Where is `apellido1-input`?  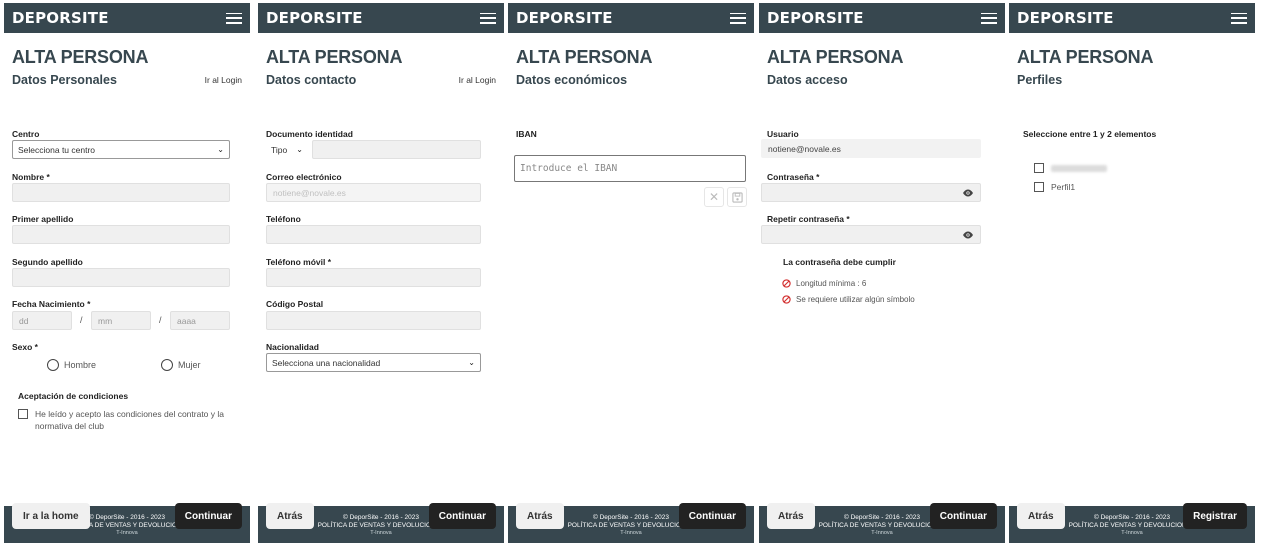 apellido1-input is located at coordinates (121, 234).